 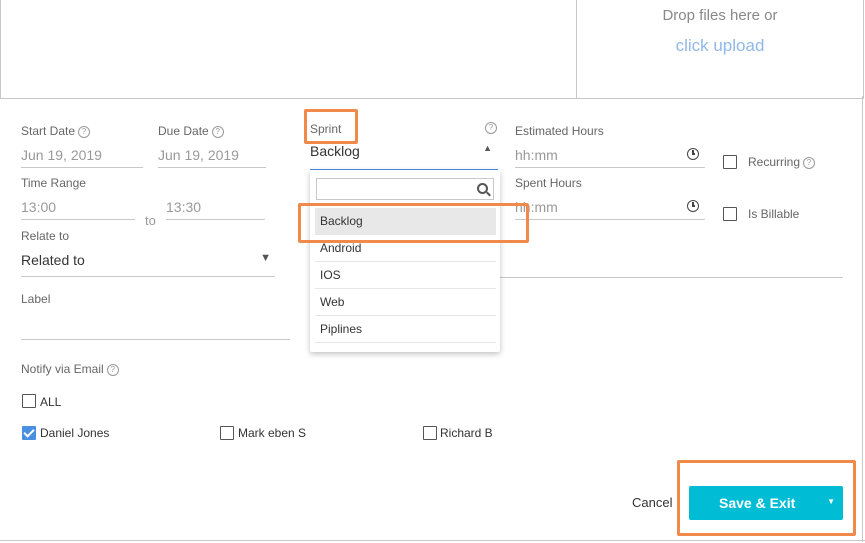 I want to click on label-field-label: Label, so click(x=36, y=299).